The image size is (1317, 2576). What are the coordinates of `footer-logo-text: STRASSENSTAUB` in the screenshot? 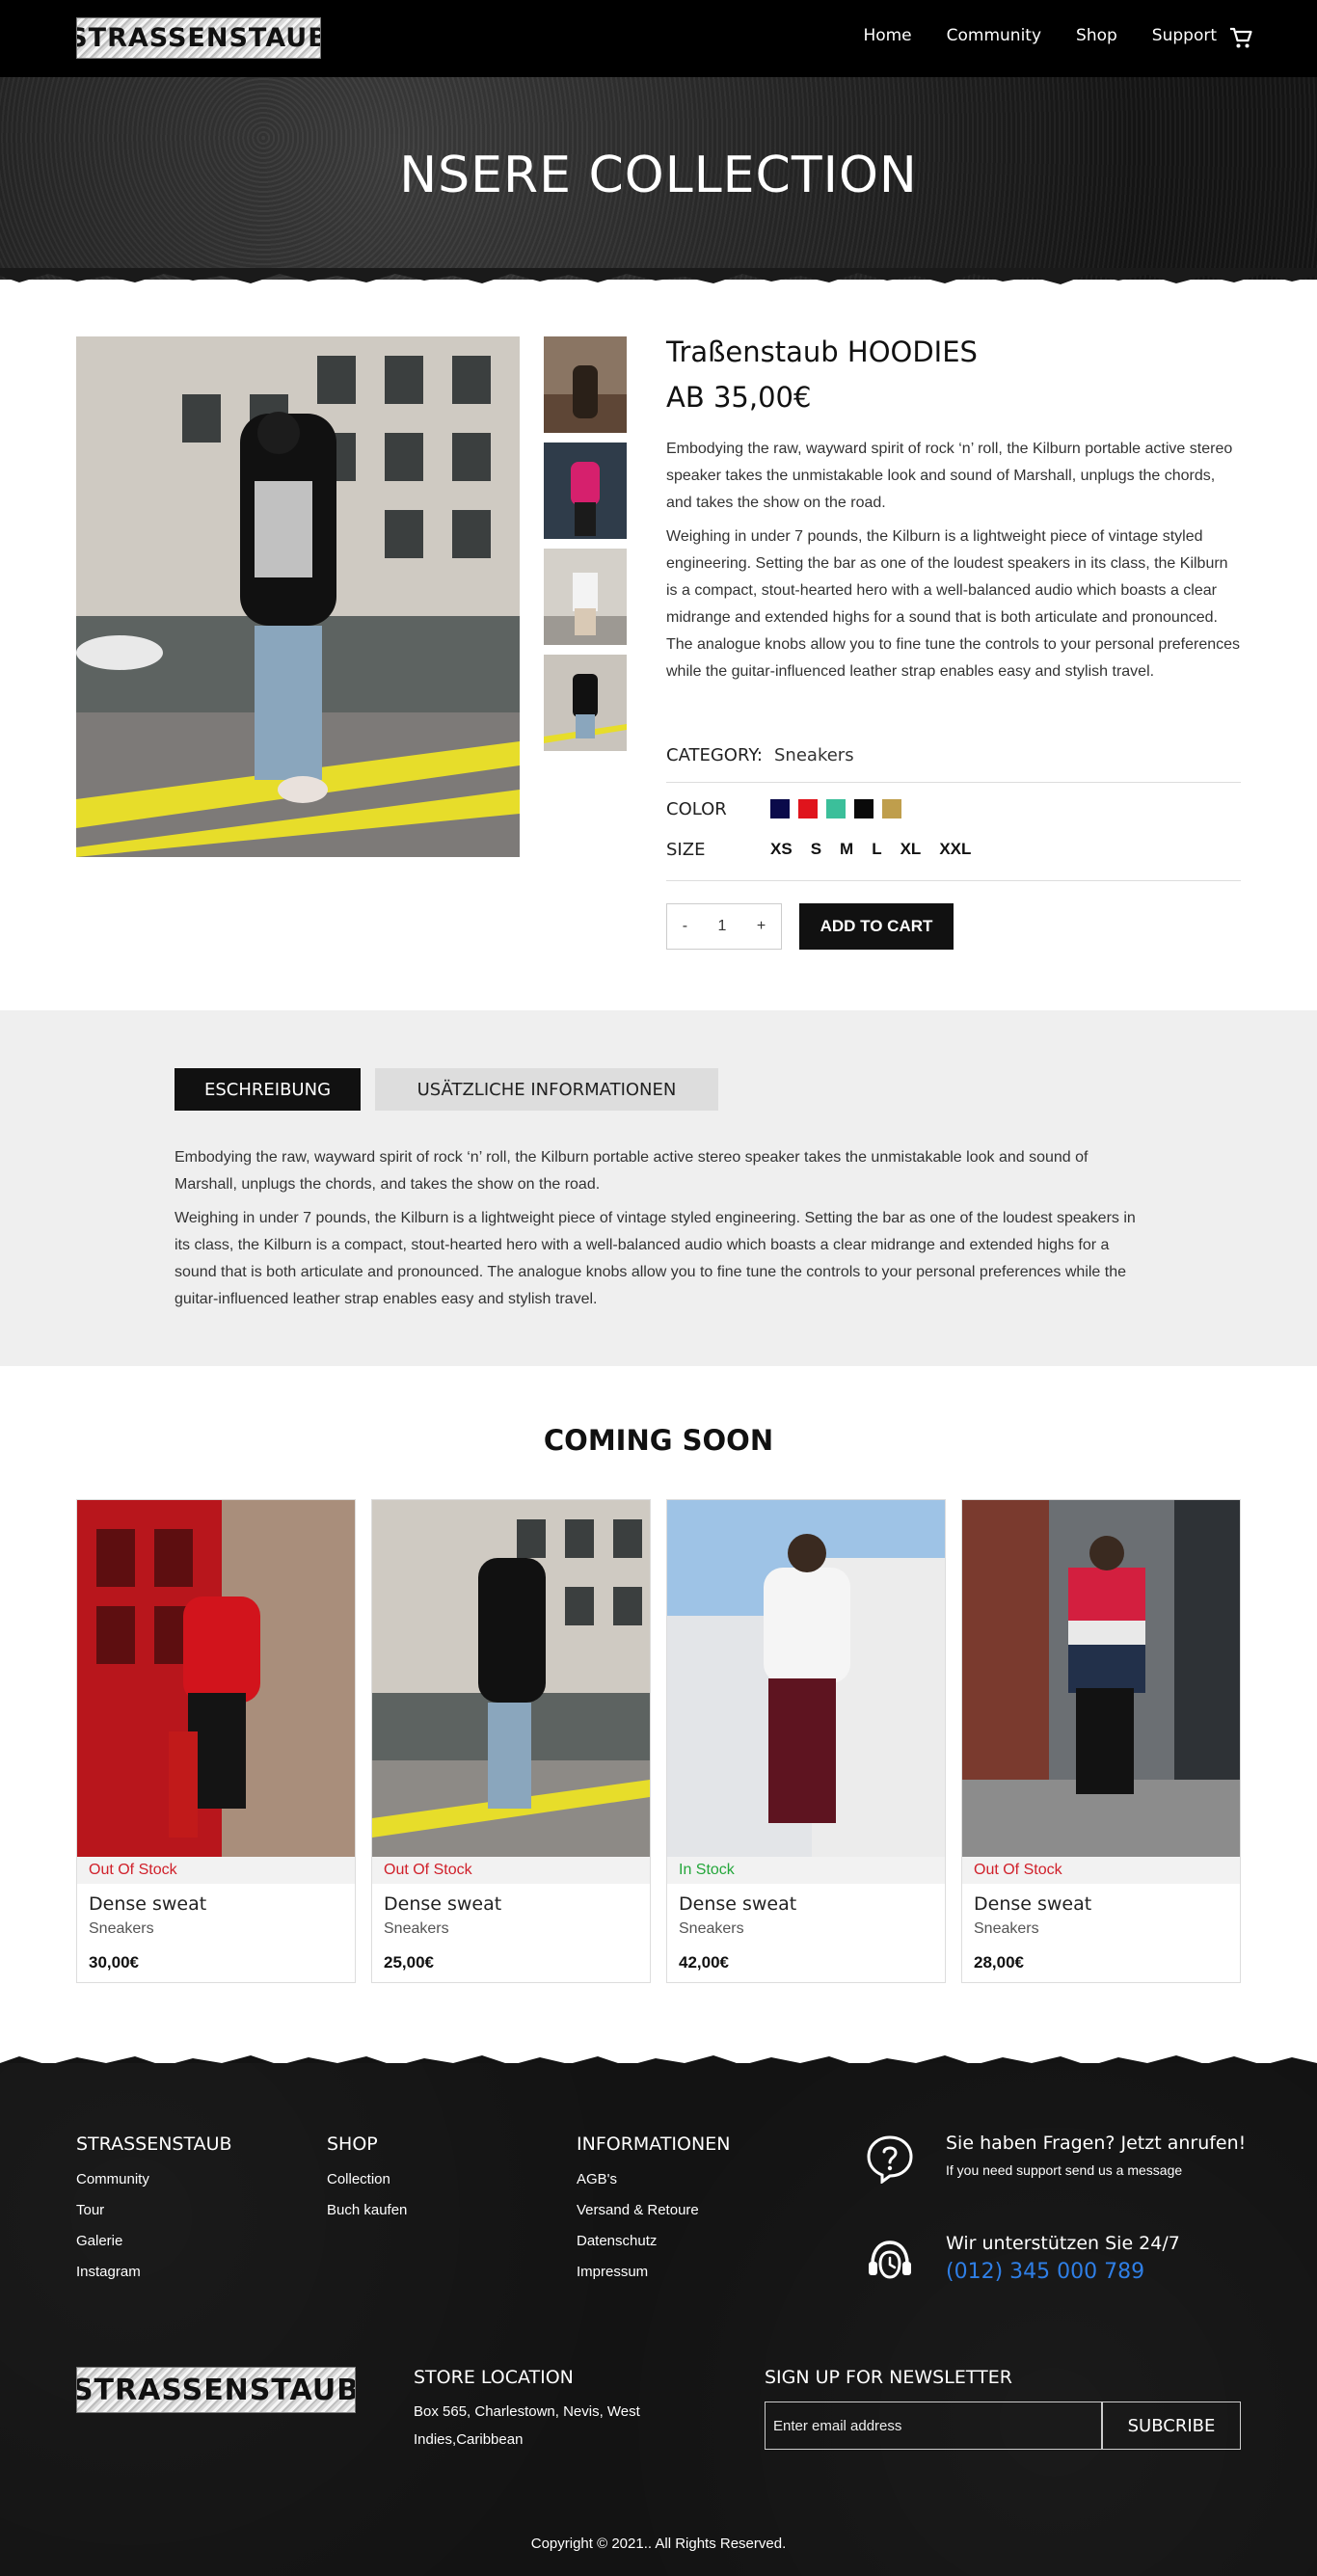 It's located at (216, 2390).